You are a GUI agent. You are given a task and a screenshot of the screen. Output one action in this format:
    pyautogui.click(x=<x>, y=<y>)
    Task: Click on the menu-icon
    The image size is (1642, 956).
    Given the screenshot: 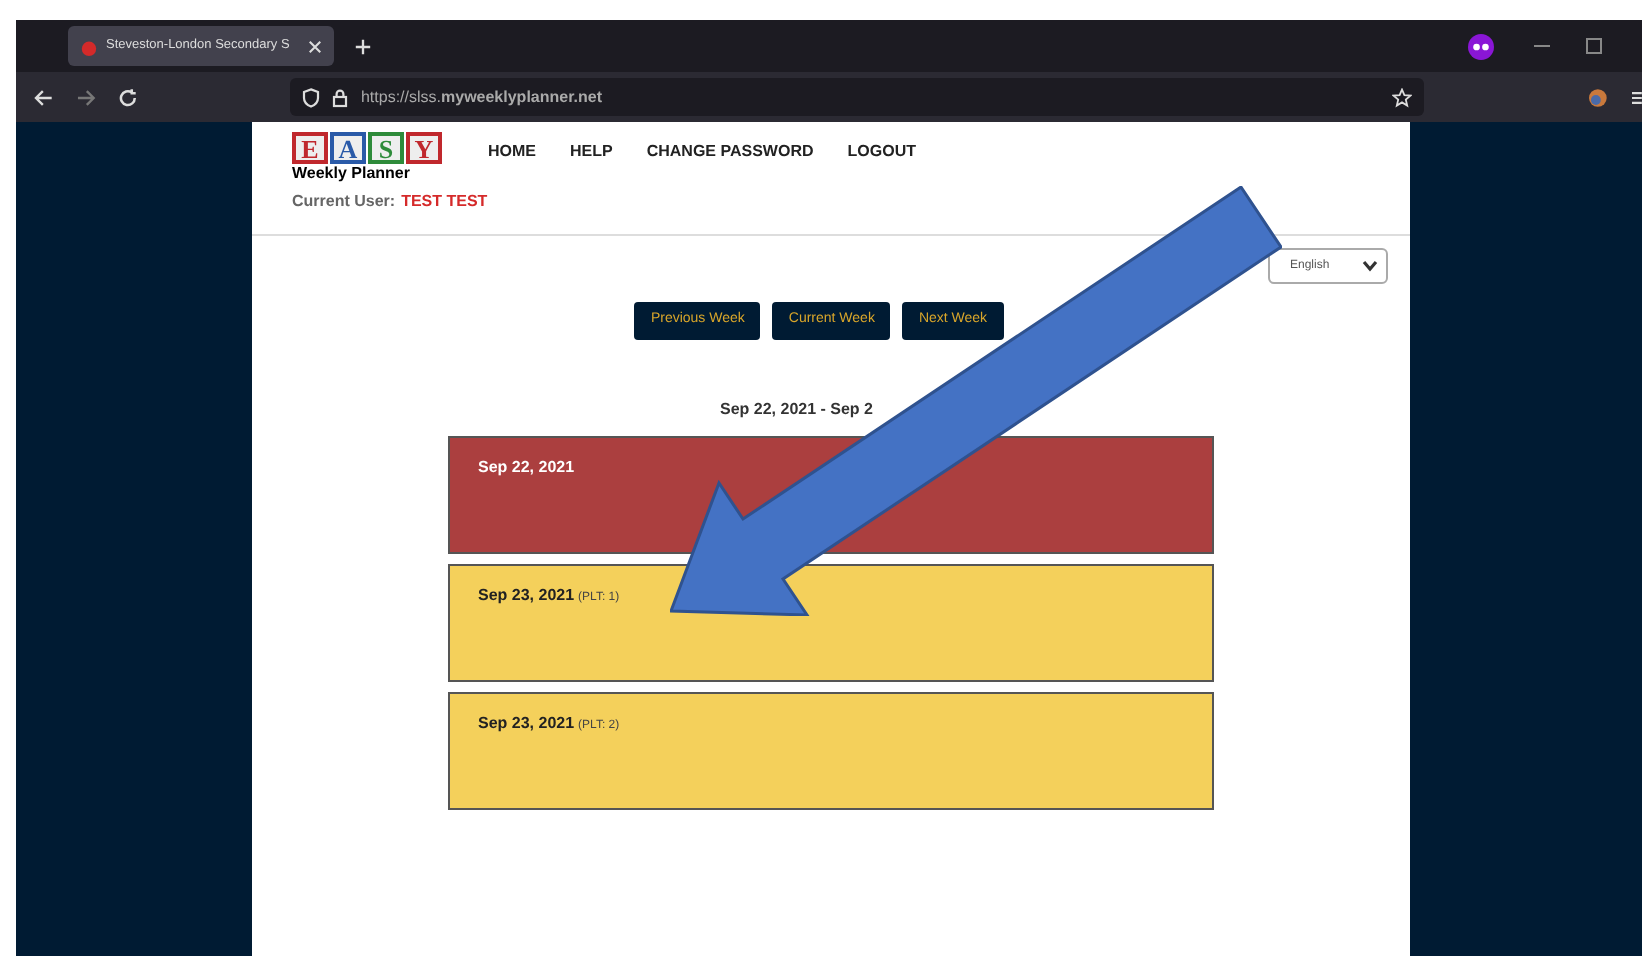 What is the action you would take?
    pyautogui.click(x=1637, y=97)
    